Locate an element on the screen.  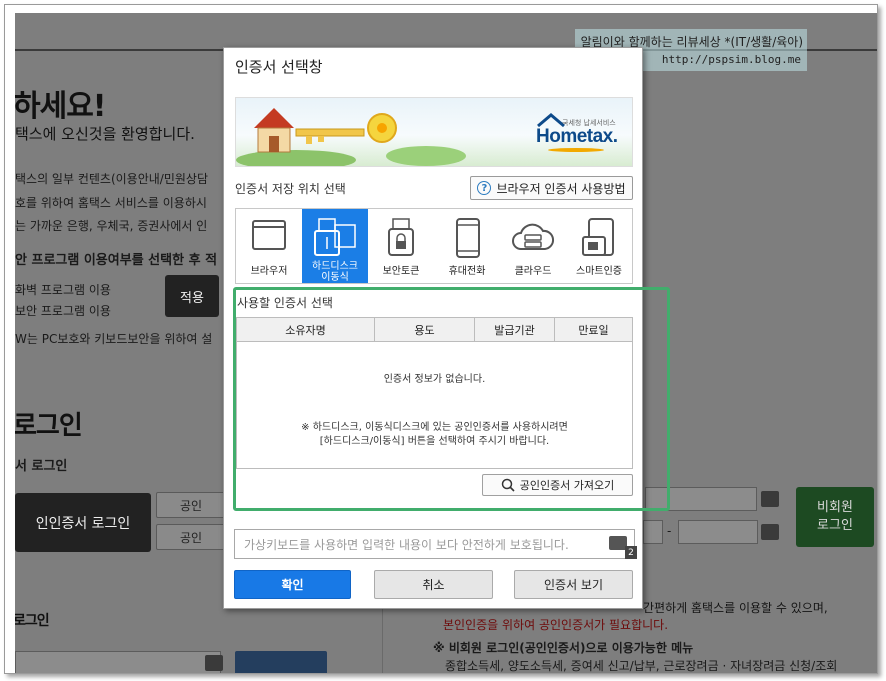
view-cert-button: 인증서 보기 is located at coordinates (573, 584).